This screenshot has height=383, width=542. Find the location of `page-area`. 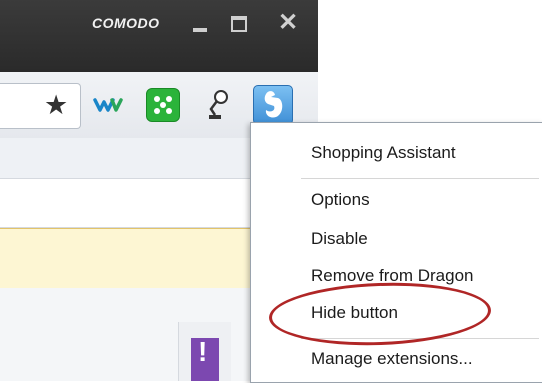

page-area is located at coordinates (125, 203).